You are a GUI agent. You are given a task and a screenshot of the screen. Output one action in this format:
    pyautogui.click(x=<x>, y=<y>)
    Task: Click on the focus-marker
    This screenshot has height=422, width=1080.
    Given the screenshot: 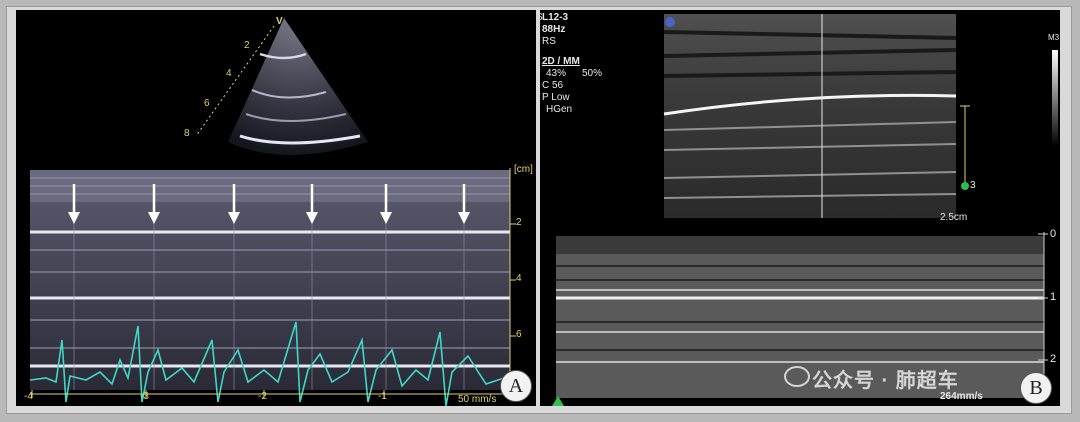 What is the action you would take?
    pyautogui.click(x=965, y=186)
    